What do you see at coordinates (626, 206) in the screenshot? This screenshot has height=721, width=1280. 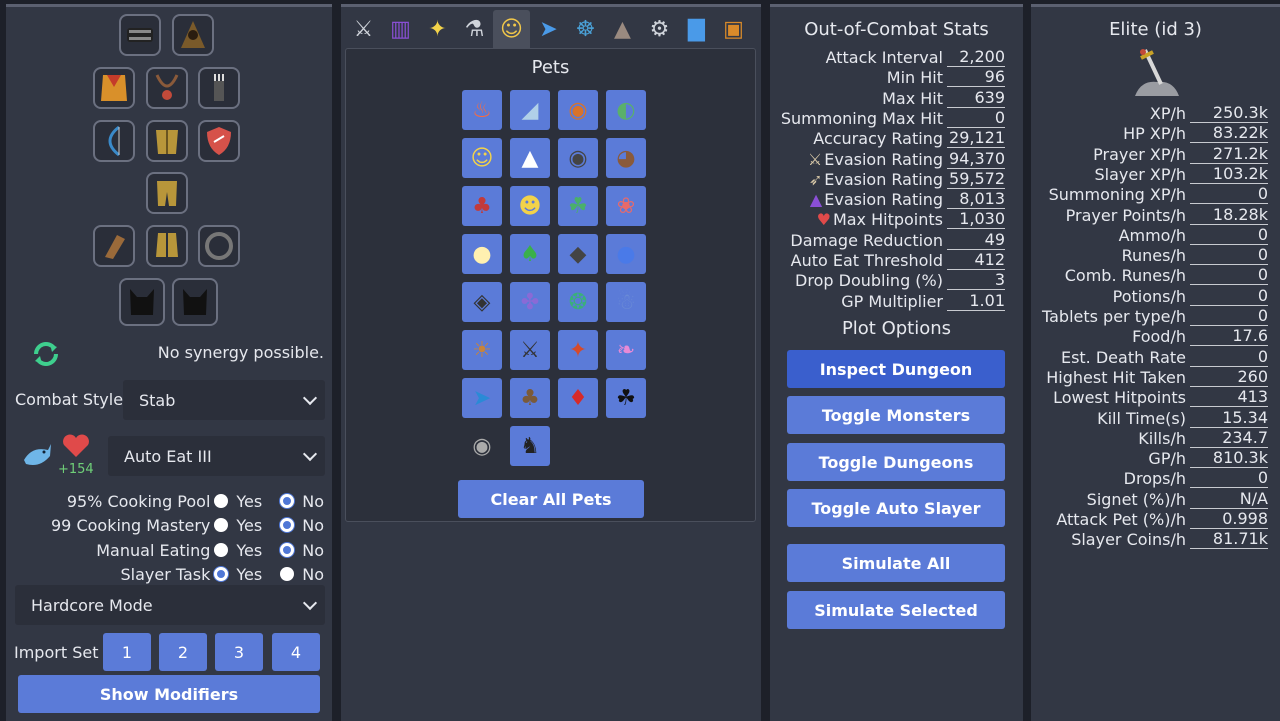 I see `pet-octopus: ❀` at bounding box center [626, 206].